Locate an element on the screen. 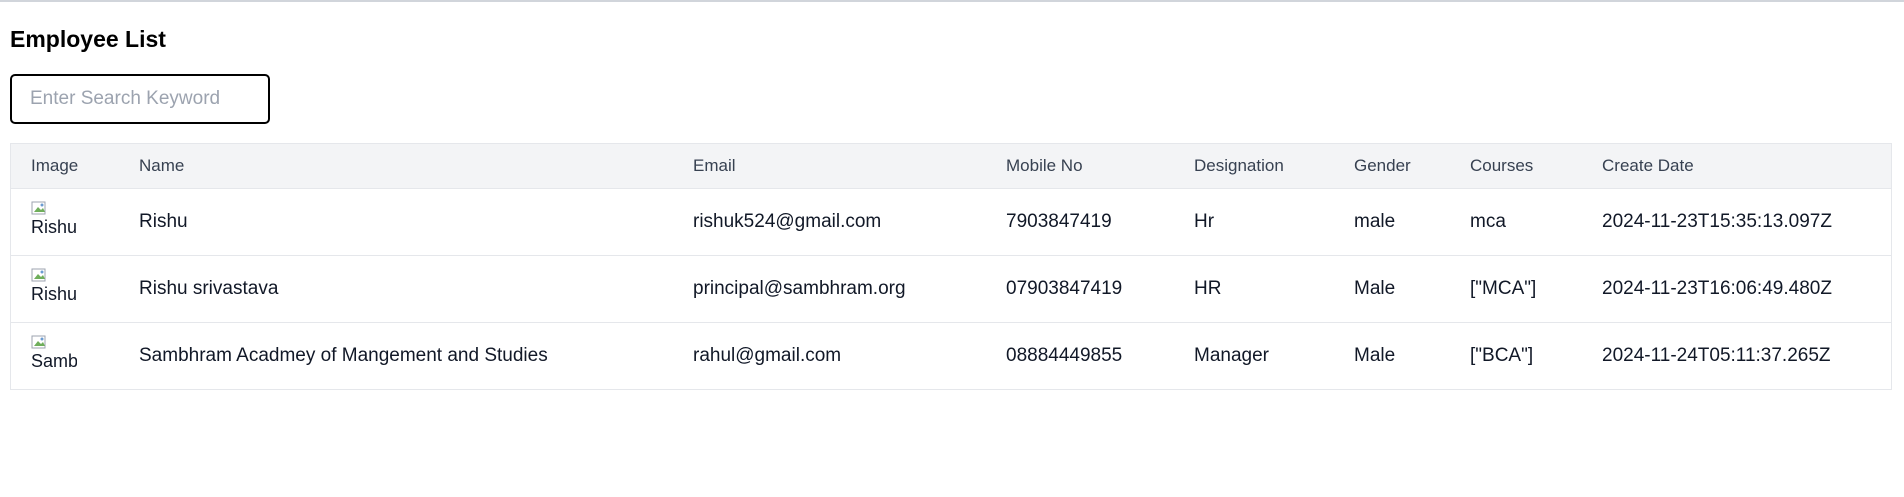  cell-designation: HR is located at coordinates (1208, 288).